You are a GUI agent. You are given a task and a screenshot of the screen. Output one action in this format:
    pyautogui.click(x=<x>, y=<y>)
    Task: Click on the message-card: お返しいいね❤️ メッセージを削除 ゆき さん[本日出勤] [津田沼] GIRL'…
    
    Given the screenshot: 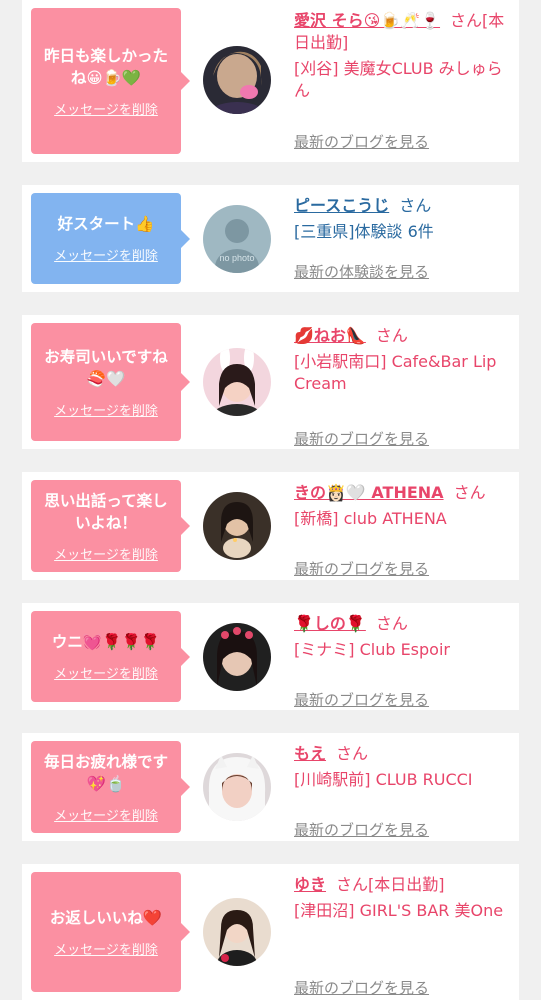 What is the action you would take?
    pyautogui.click(x=270, y=932)
    